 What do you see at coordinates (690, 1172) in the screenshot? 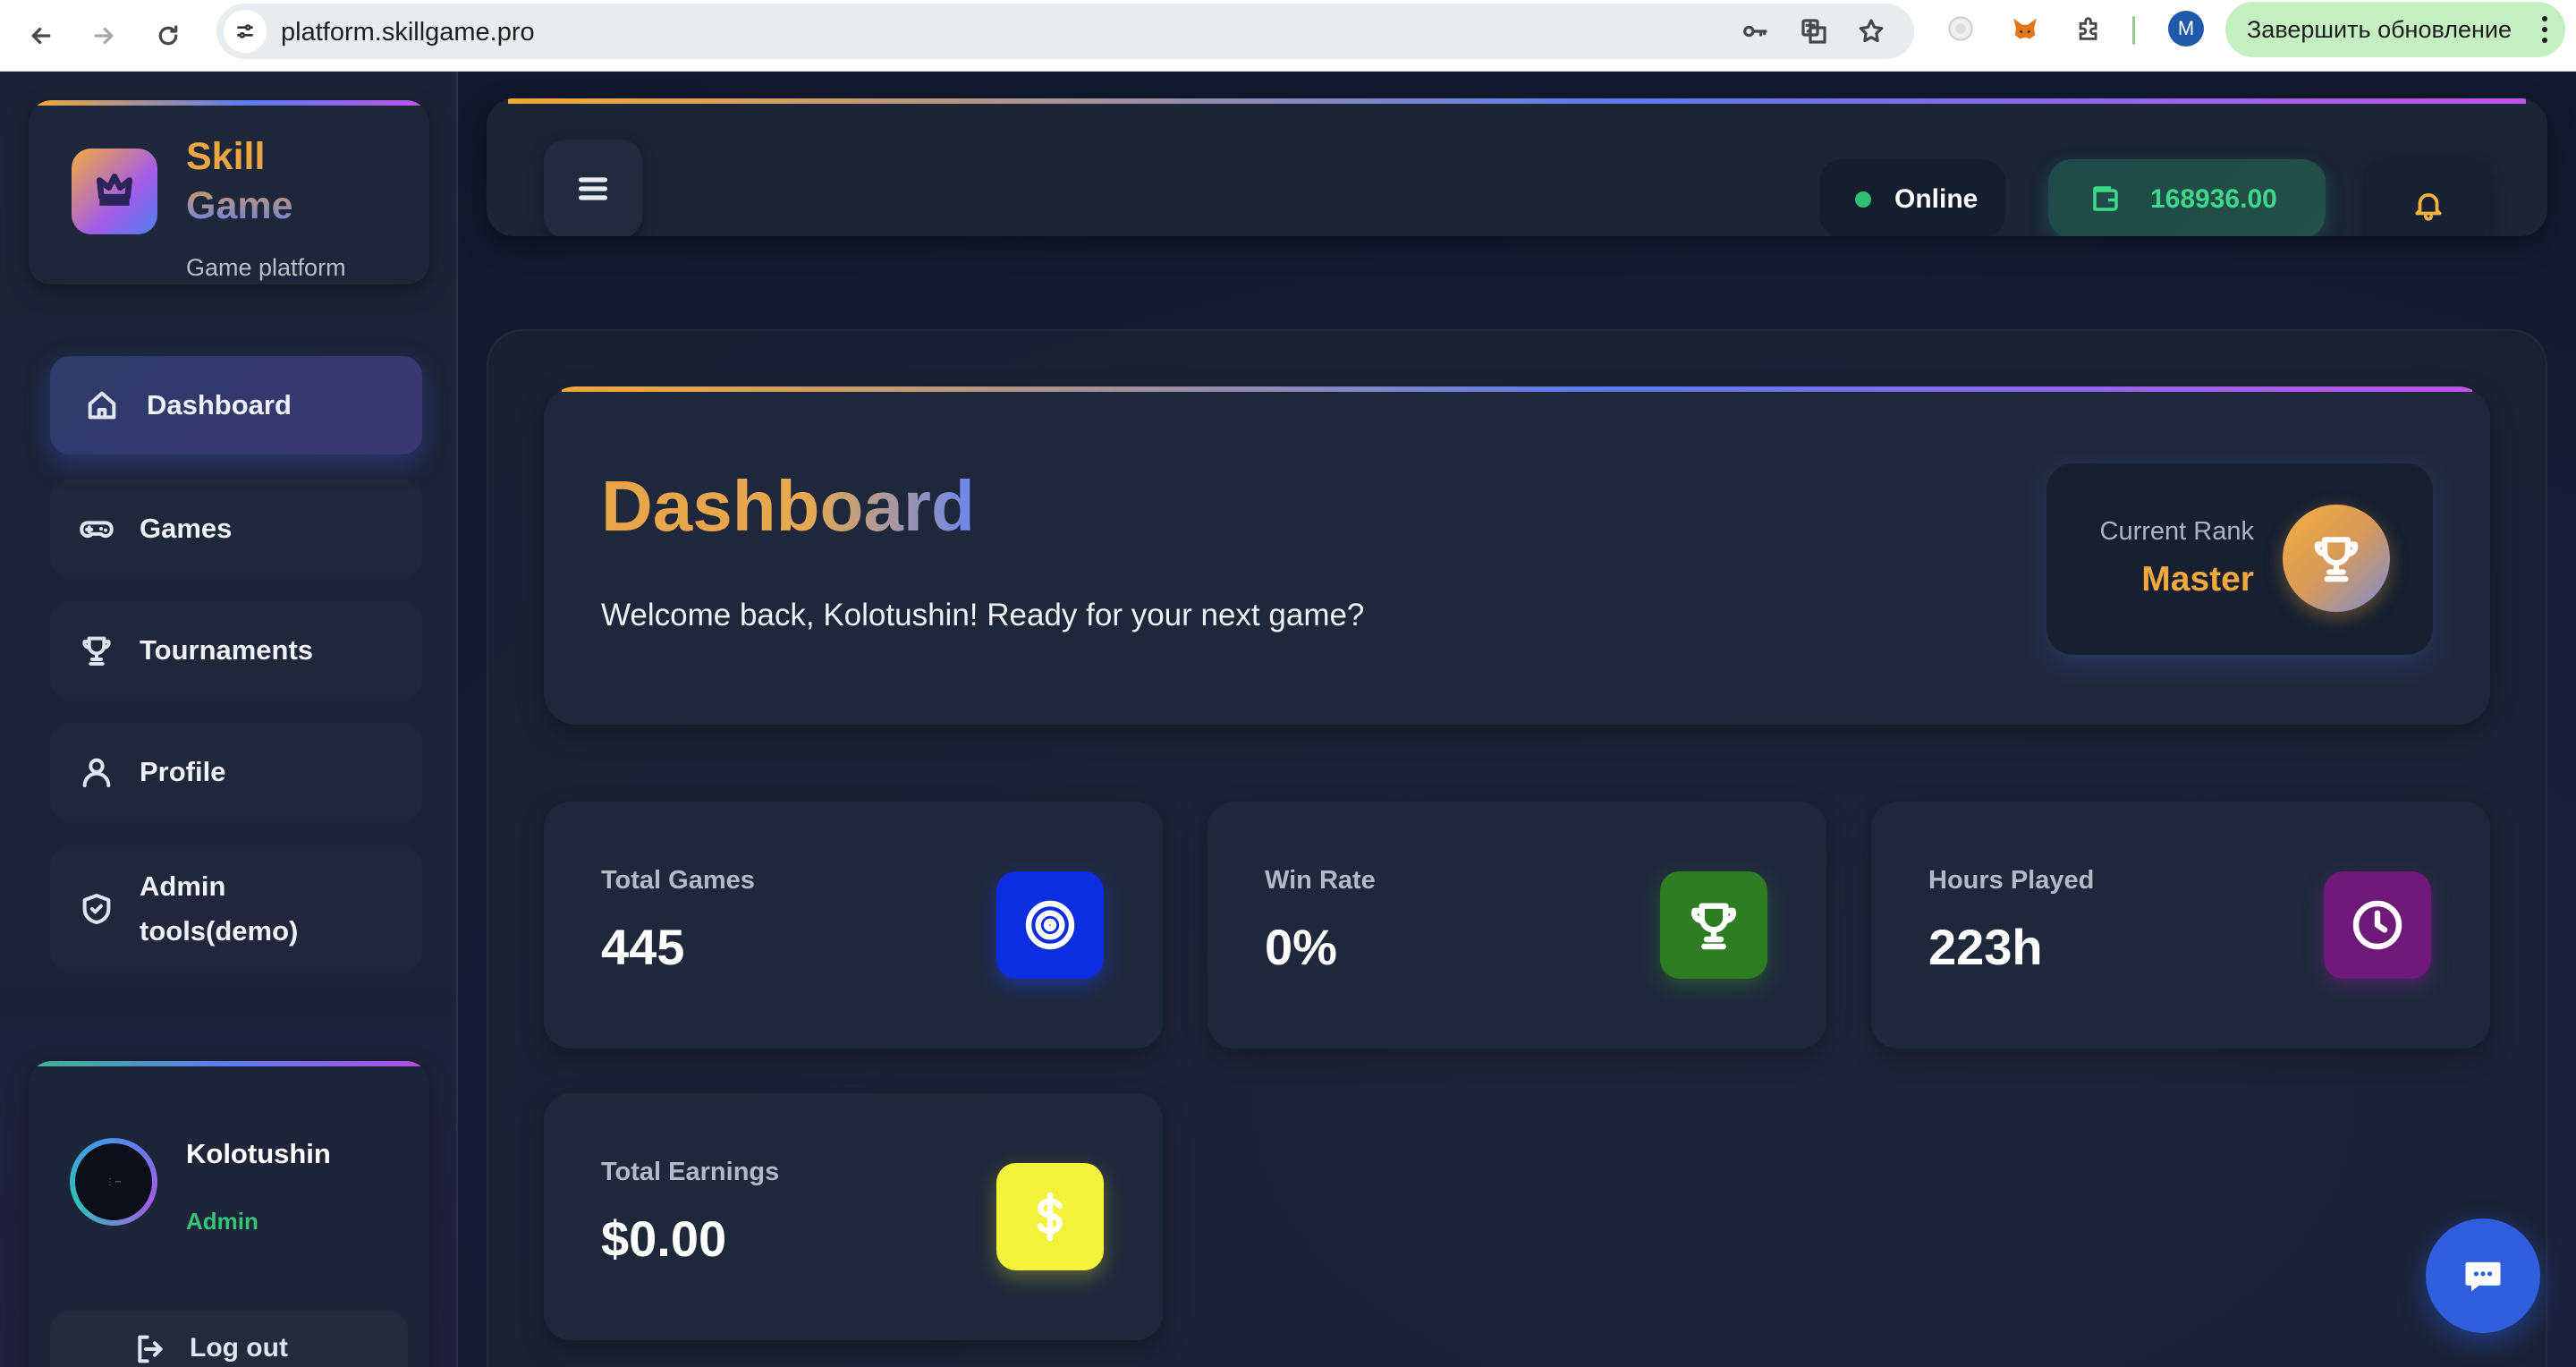
I see `stat-label: Total Earnings` at bounding box center [690, 1172].